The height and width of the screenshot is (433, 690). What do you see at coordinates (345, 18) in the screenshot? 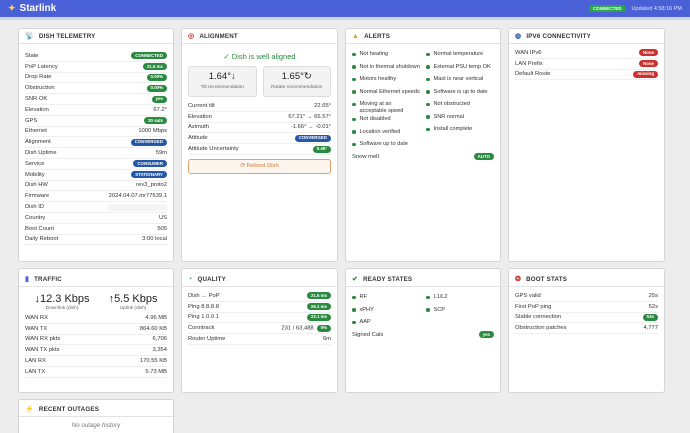
I see `top-strip` at bounding box center [345, 18].